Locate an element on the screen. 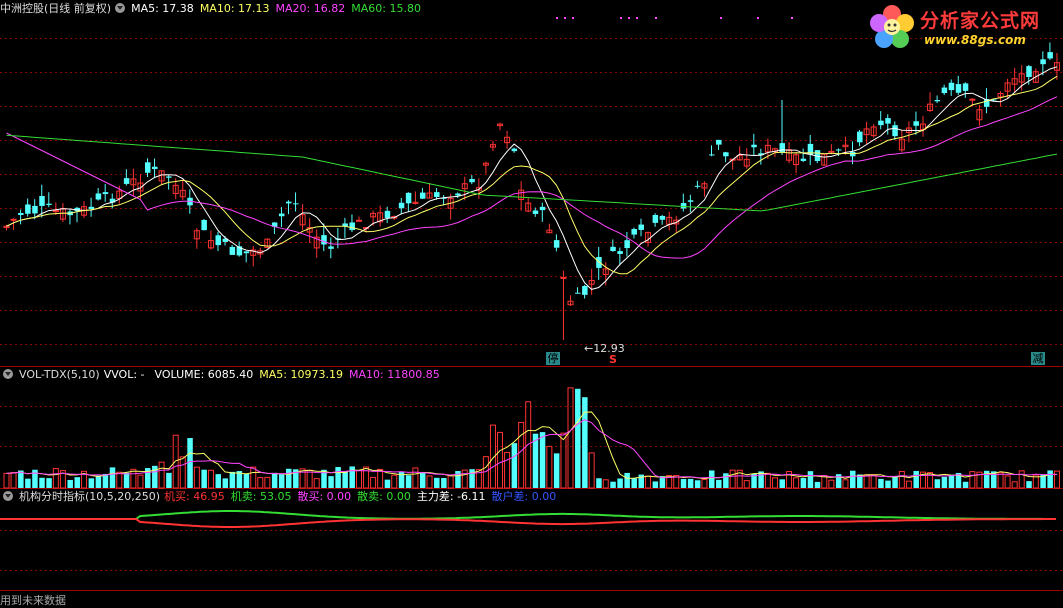 This screenshot has height=608, width=1063. low-price-marker: ←12.93 is located at coordinates (604, 348).